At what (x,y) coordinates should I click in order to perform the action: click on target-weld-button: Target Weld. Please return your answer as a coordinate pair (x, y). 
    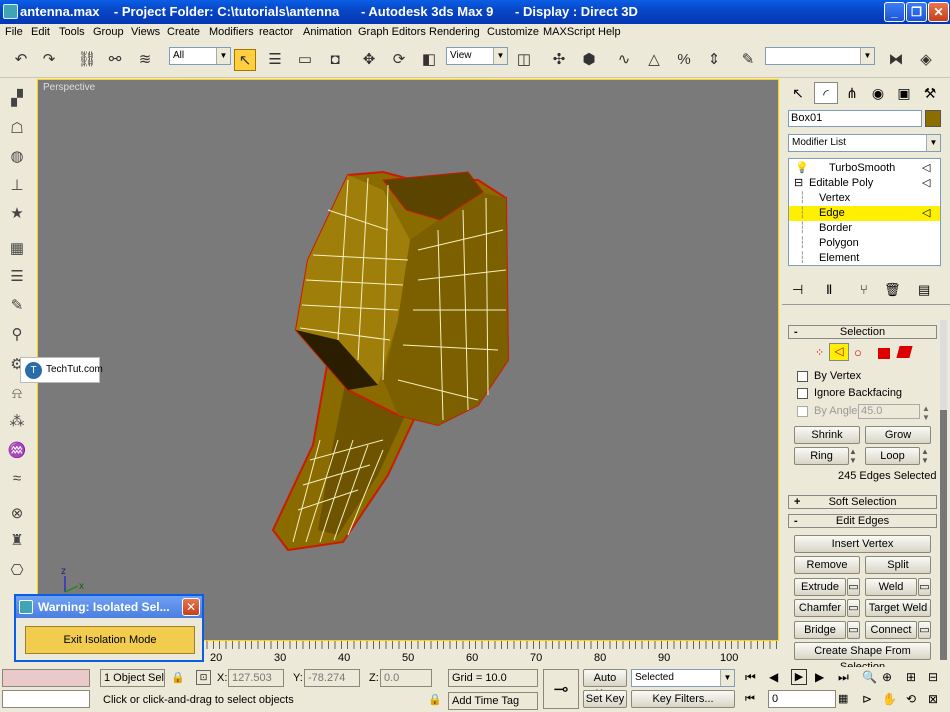
    Looking at the image, I should click on (898, 608).